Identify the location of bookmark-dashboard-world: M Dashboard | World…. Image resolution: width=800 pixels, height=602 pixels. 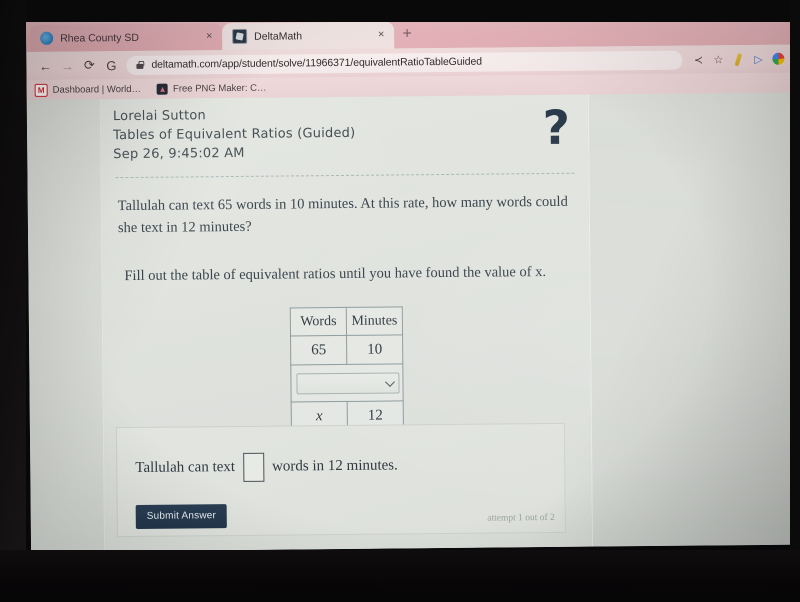
(88, 89).